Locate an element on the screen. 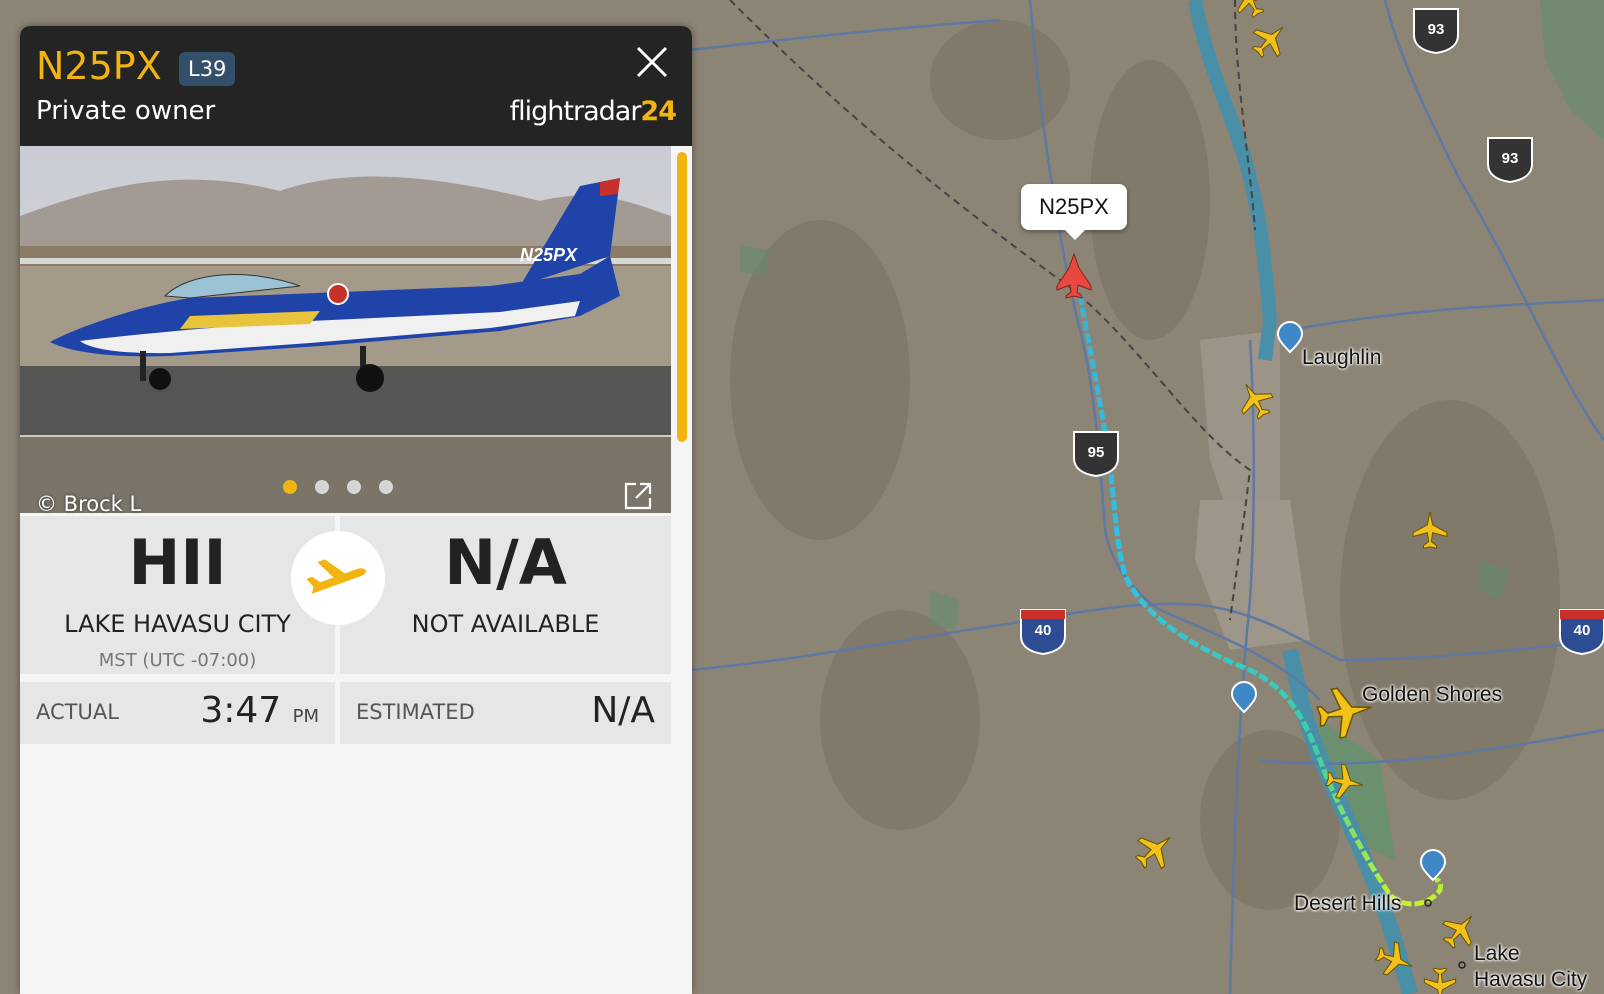  brand-logo: flightradar24 is located at coordinates (593, 111).